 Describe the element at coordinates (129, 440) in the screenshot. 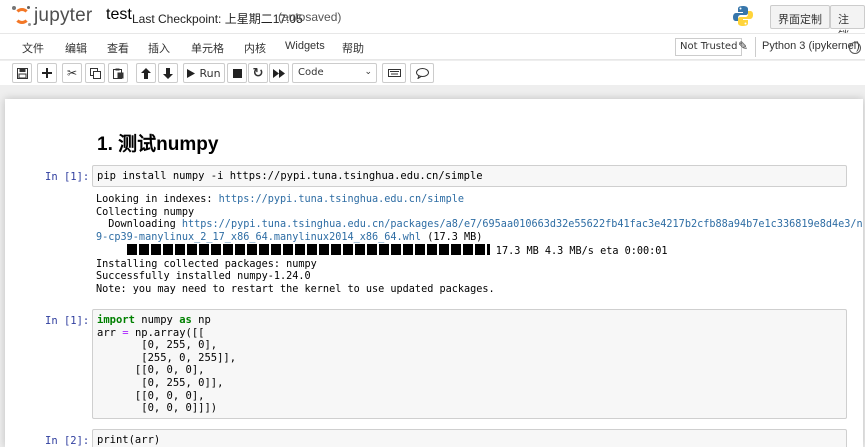

I see `code-line: print(arr)` at that location.